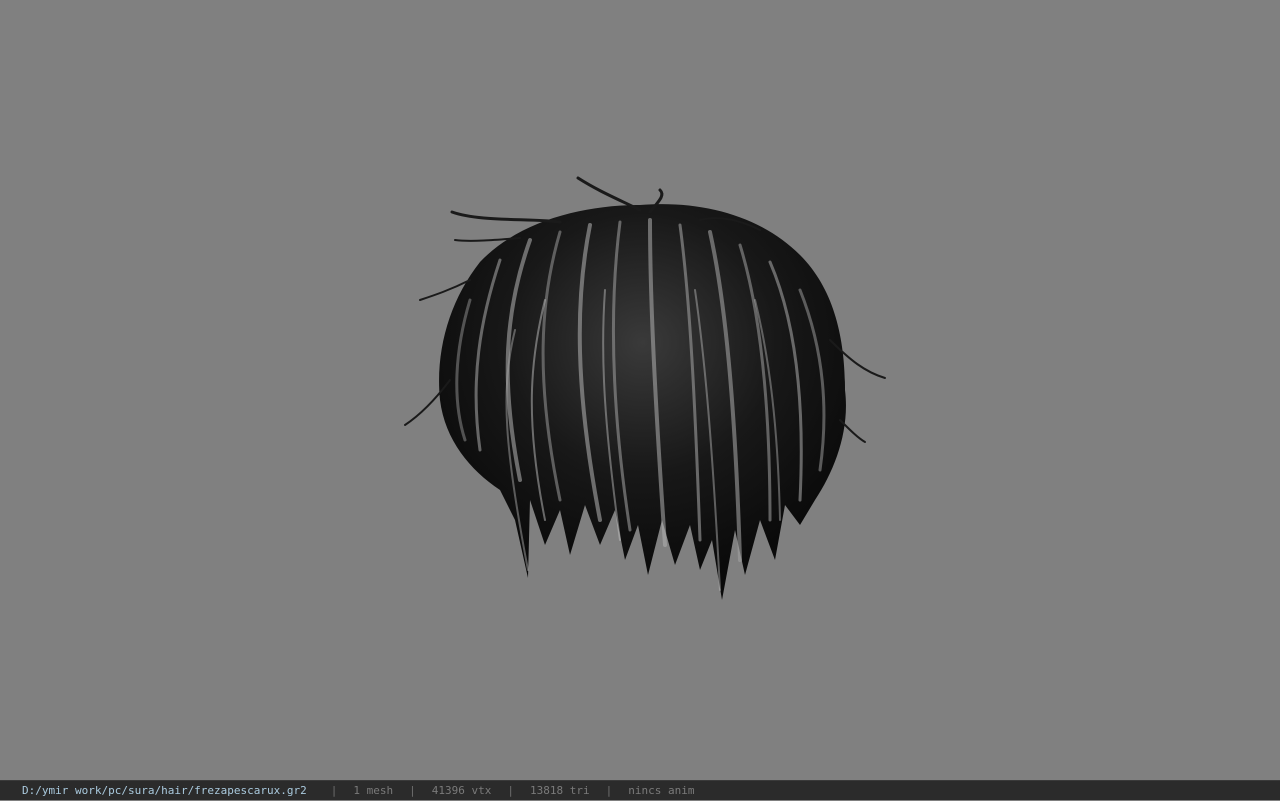  Describe the element at coordinates (373, 790) in the screenshot. I see `mesh-count: 1 mesh` at that location.